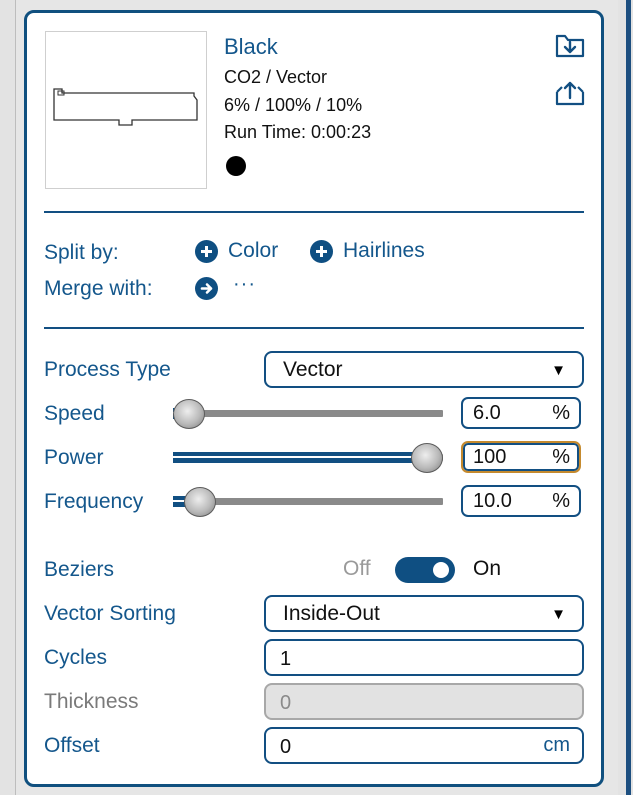  I want to click on layer-settings-summary: 6% / 100% / 10%, so click(293, 105).